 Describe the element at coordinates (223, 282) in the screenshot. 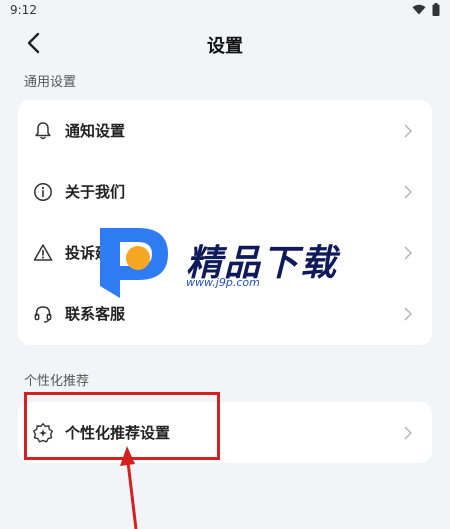

I see `watermark-url: www.j9p.com` at that location.